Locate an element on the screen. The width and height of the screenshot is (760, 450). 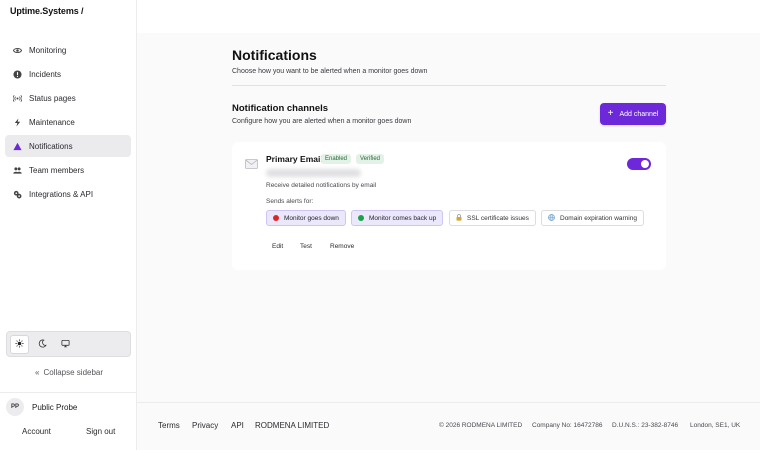
footer-link-company: RODMENA LIMITED is located at coordinates (292, 425).